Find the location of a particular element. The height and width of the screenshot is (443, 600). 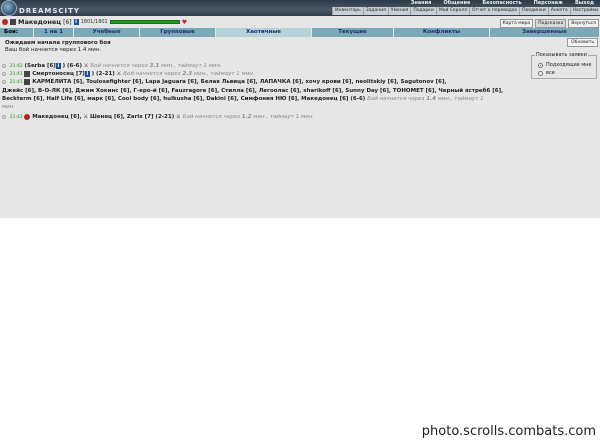

submenu-inventory: Инвентарь is located at coordinates (347, 11).